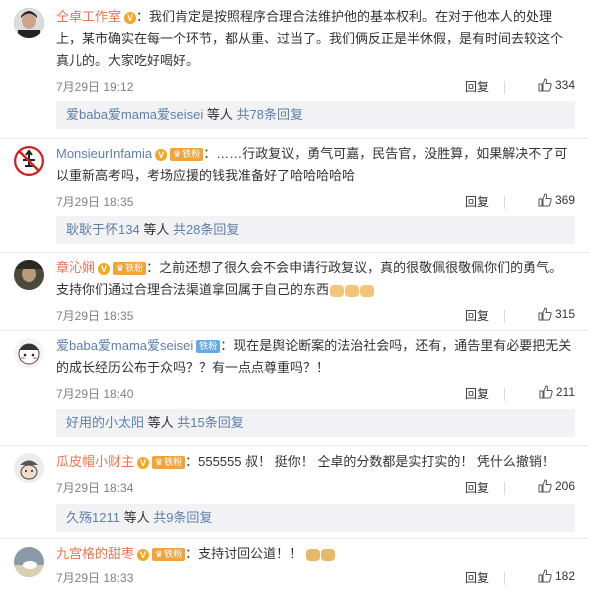  What do you see at coordinates (124, 345) in the screenshot?
I see `username: 爱baba爱mama爱seisei` at bounding box center [124, 345].